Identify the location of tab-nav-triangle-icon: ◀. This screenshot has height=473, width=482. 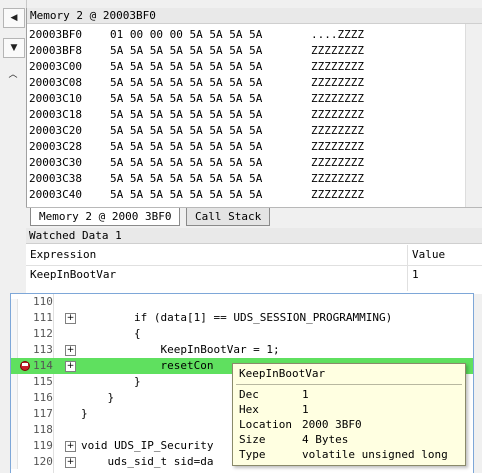
(14, 18).